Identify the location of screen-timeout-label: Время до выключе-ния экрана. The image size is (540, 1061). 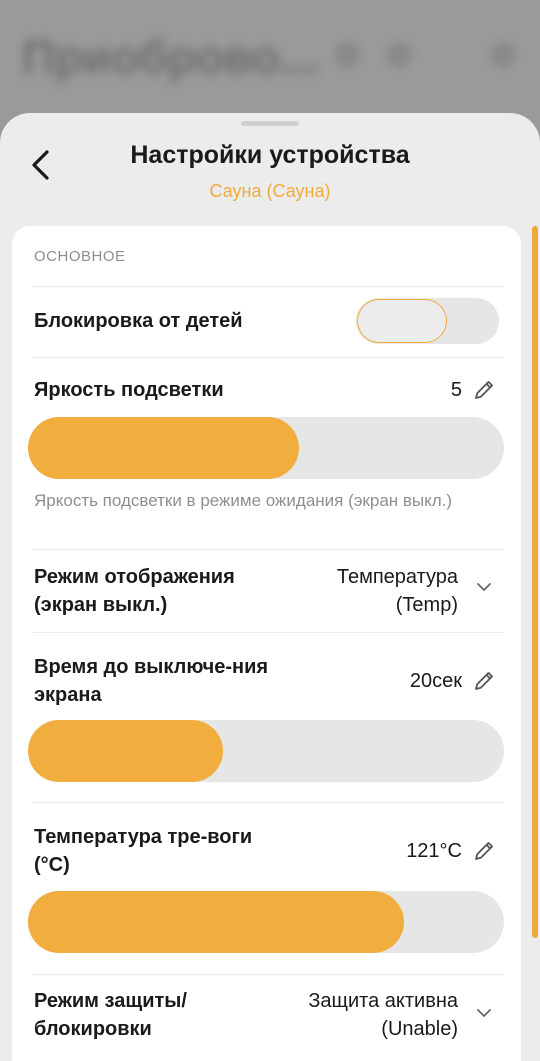
(151, 681).